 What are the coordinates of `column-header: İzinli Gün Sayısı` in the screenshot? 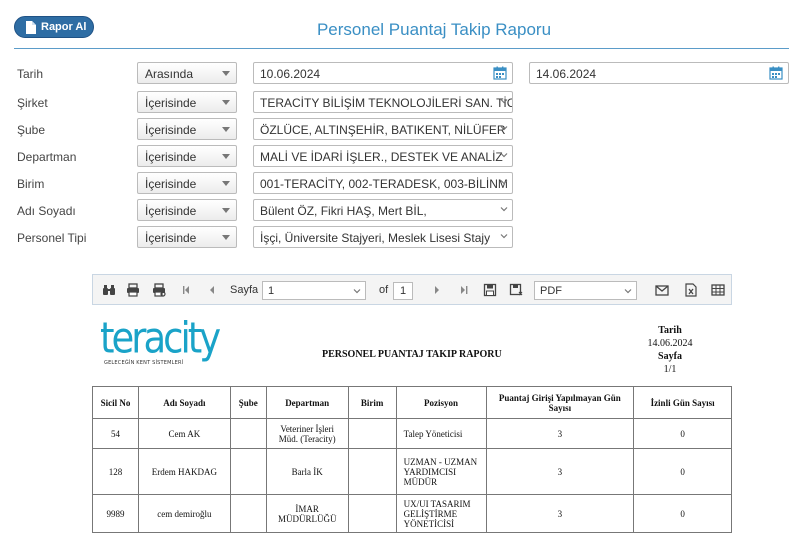 It's located at (682, 402).